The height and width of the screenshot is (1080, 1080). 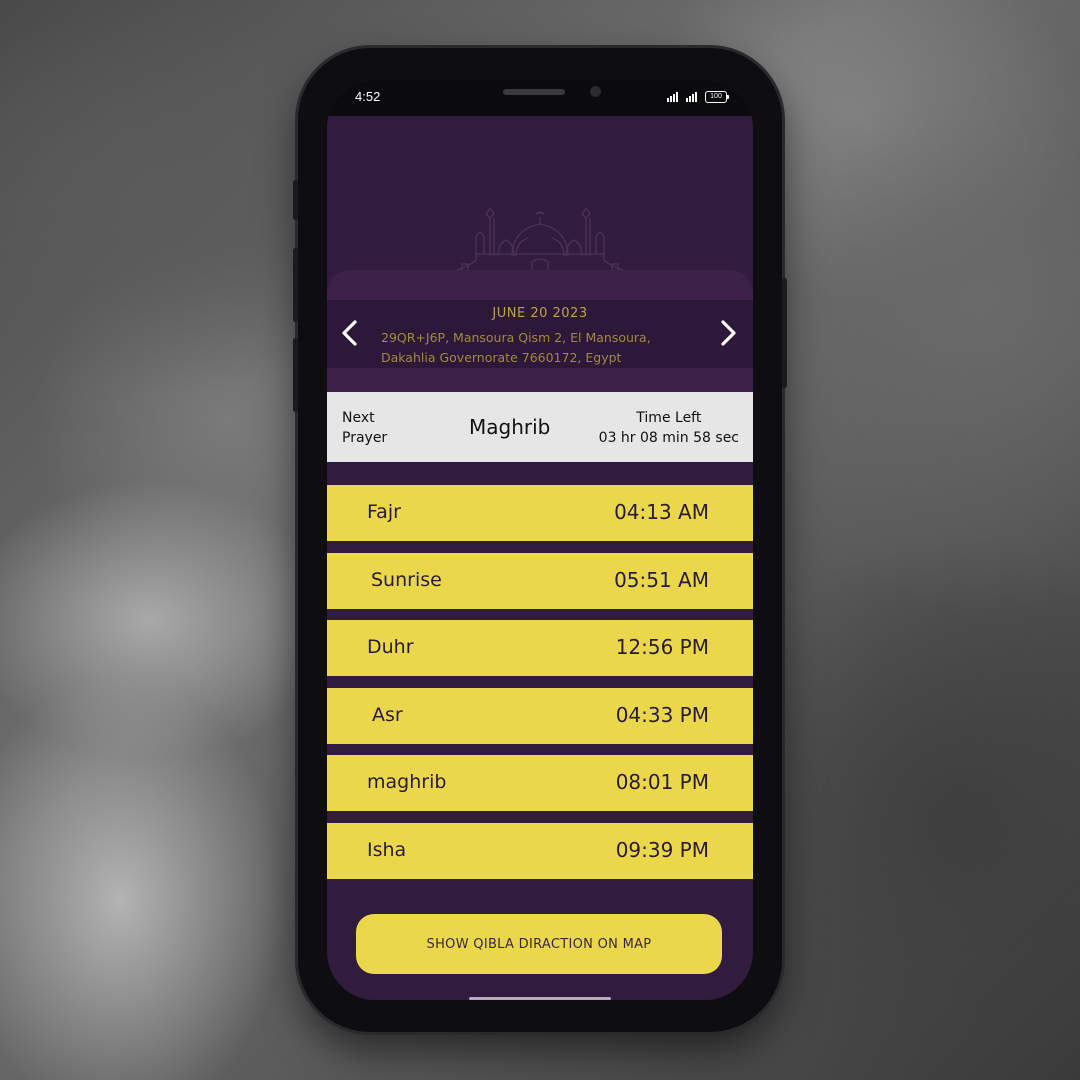 What do you see at coordinates (661, 579) in the screenshot?
I see `prayer-time: 05:51 AM` at bounding box center [661, 579].